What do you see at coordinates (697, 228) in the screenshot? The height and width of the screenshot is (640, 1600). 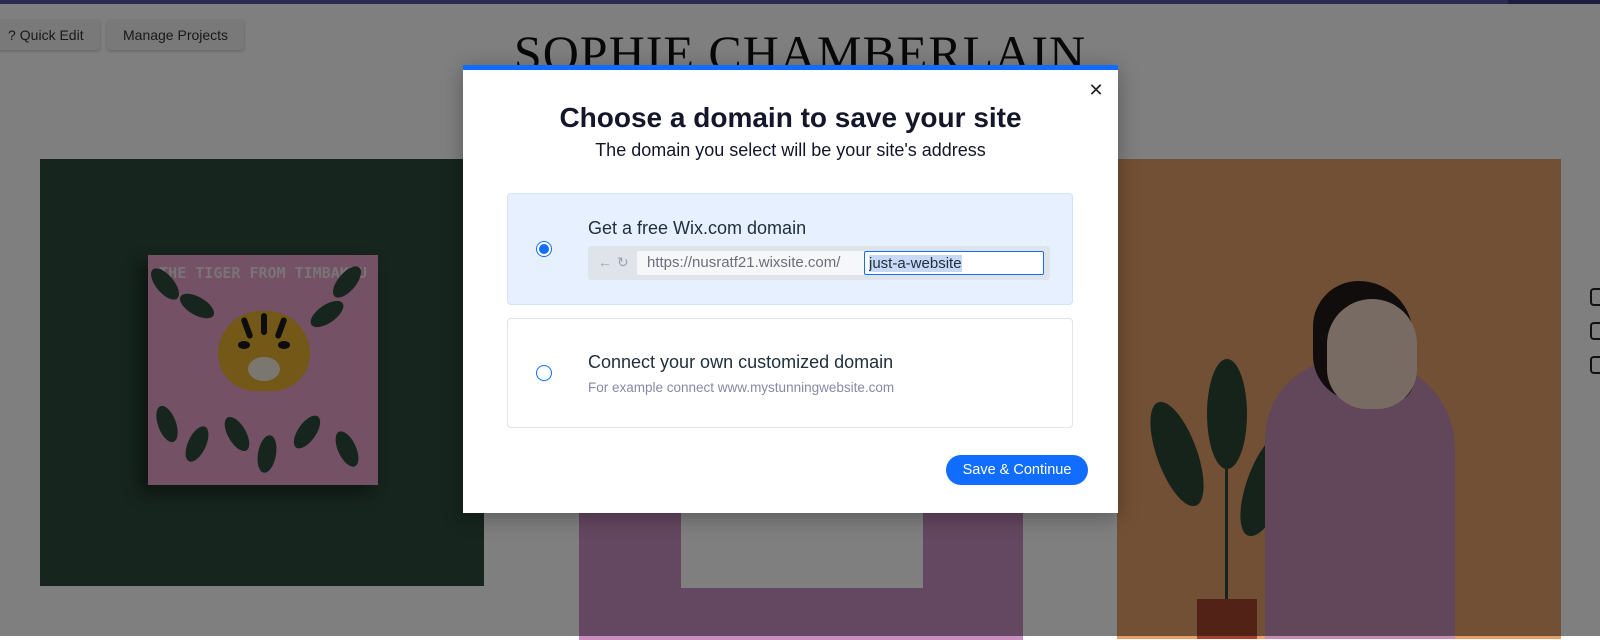 I see `free-domain-label: Get a free Wix.com domain` at bounding box center [697, 228].